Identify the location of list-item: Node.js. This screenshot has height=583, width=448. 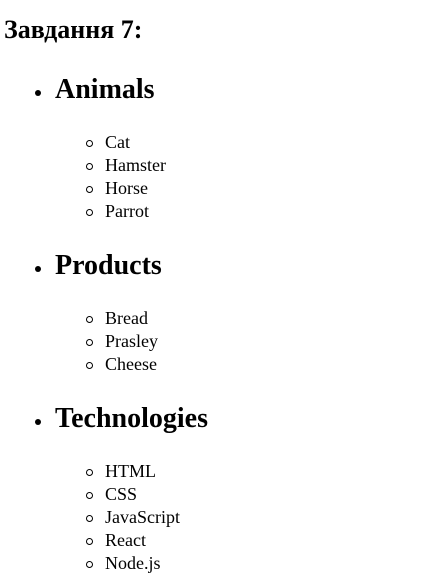
(150, 564).